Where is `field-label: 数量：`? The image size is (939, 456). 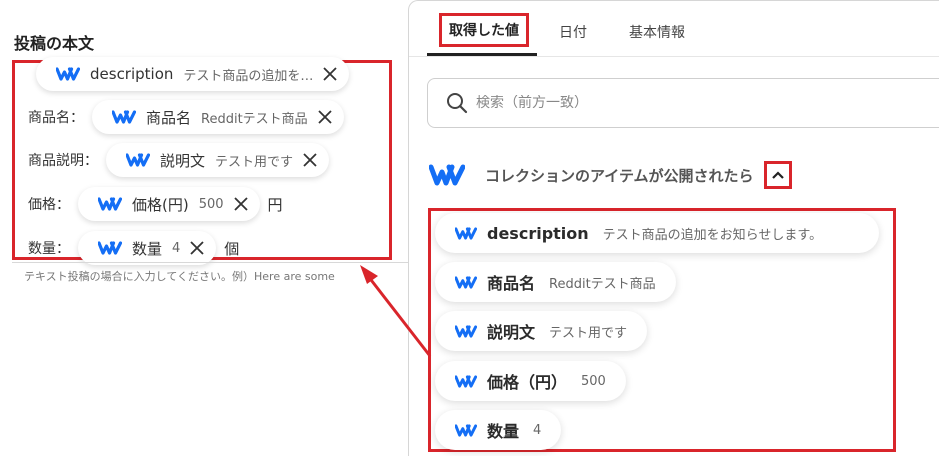 field-label: 数量： is located at coordinates (49, 249).